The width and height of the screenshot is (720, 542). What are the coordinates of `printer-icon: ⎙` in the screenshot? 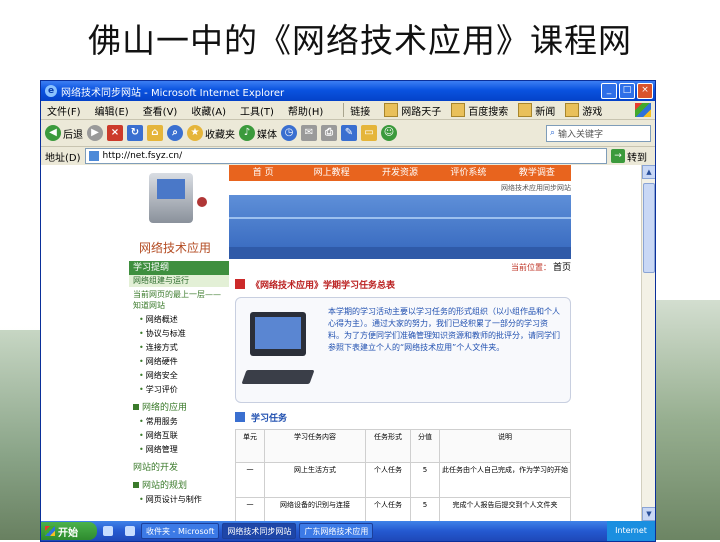 It's located at (329, 133).